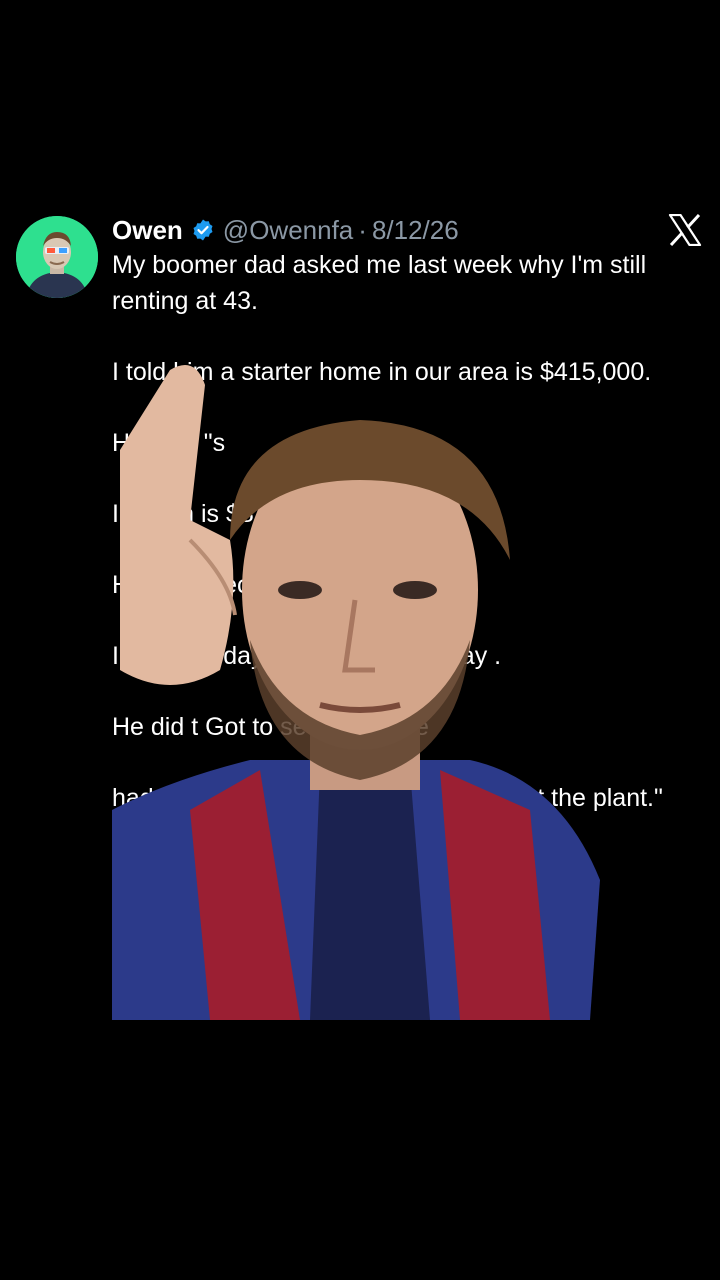 This screenshot has height=1280, width=720. Describe the element at coordinates (685, 230) in the screenshot. I see `x-logo-icon` at that location.